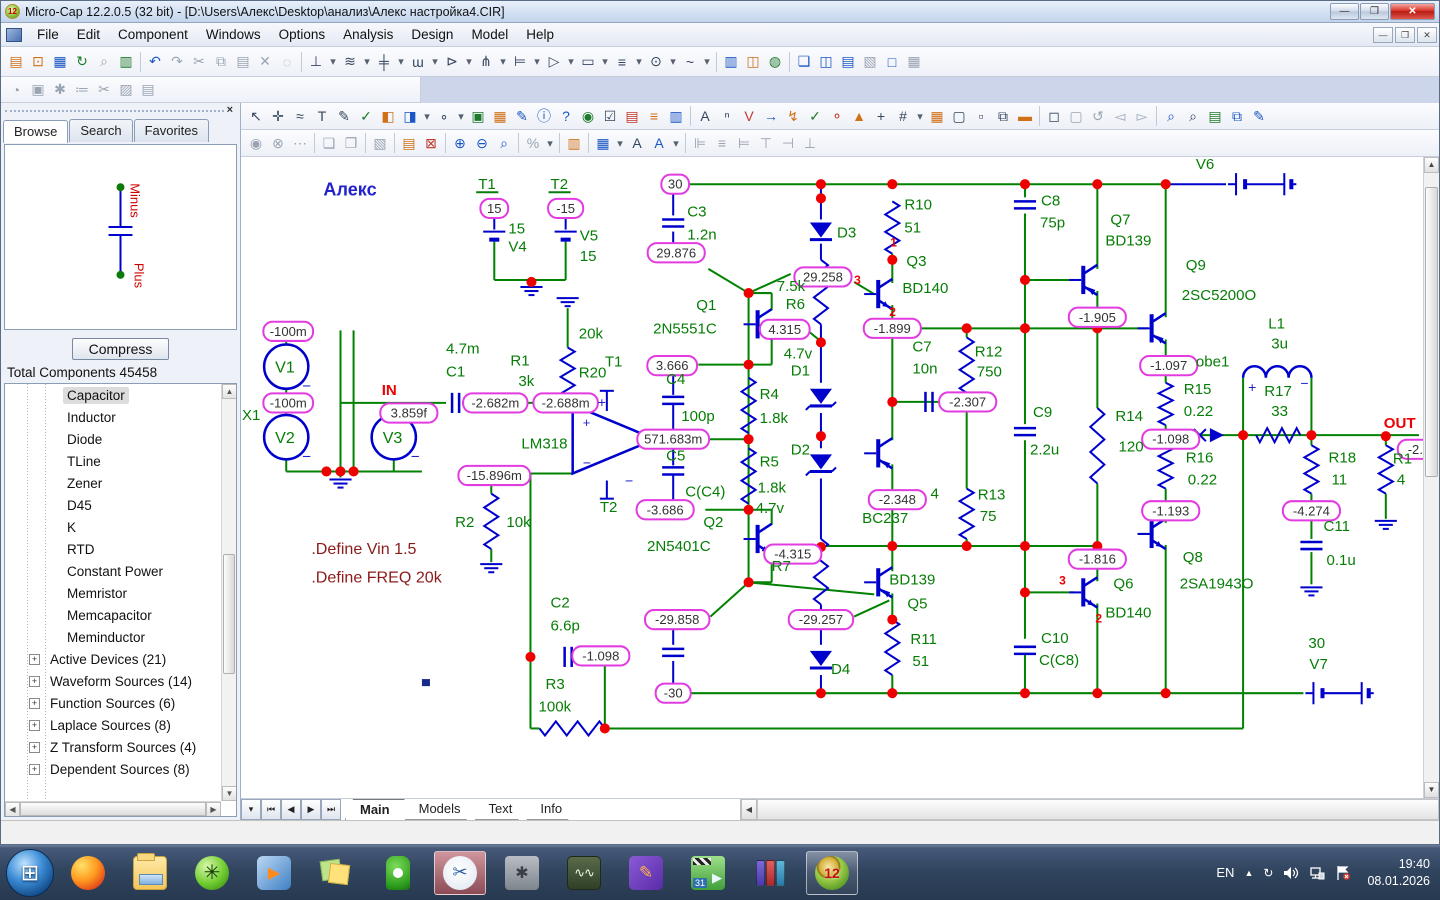 Image resolution: width=1440 pixels, height=900 pixels. Describe the element at coordinates (554, 62) in the screenshot. I see `opamp-icon: ▷` at that location.